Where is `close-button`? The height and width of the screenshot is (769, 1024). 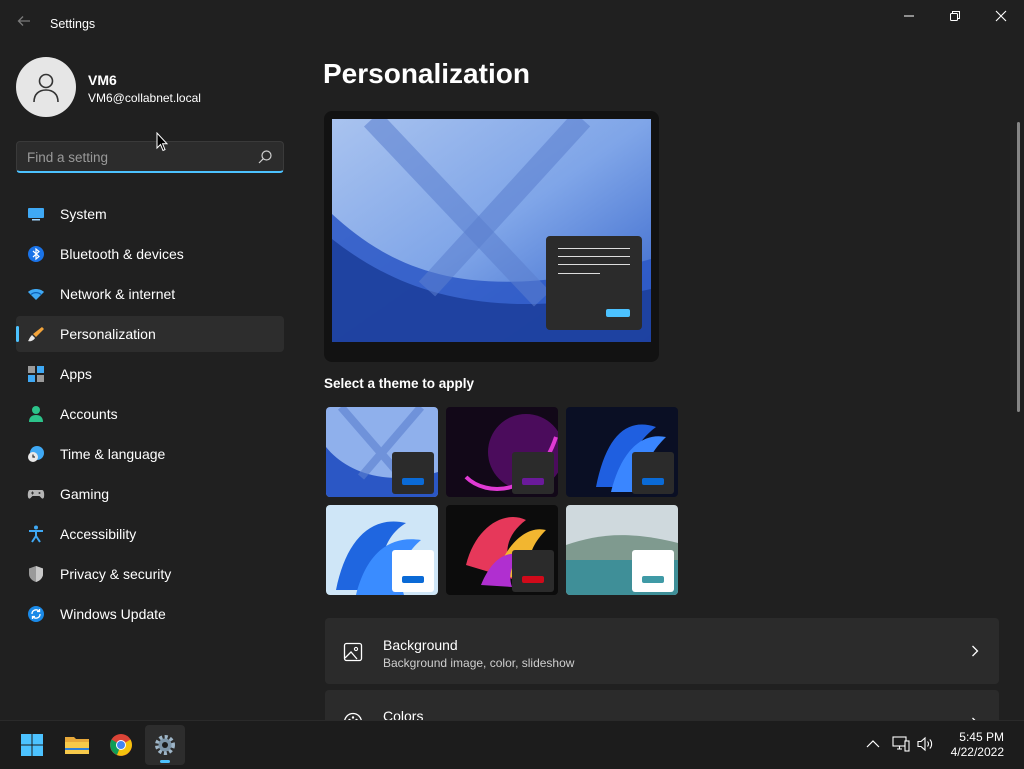 close-button is located at coordinates (1001, 16).